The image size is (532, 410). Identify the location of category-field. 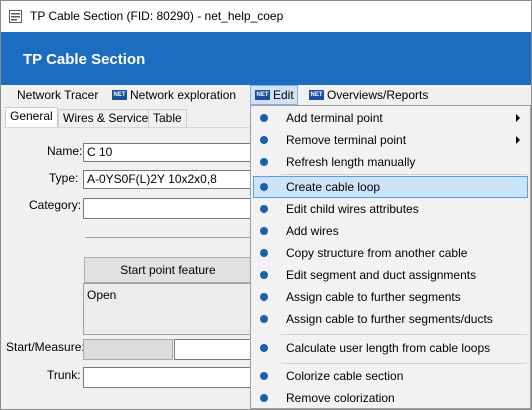
(168, 208).